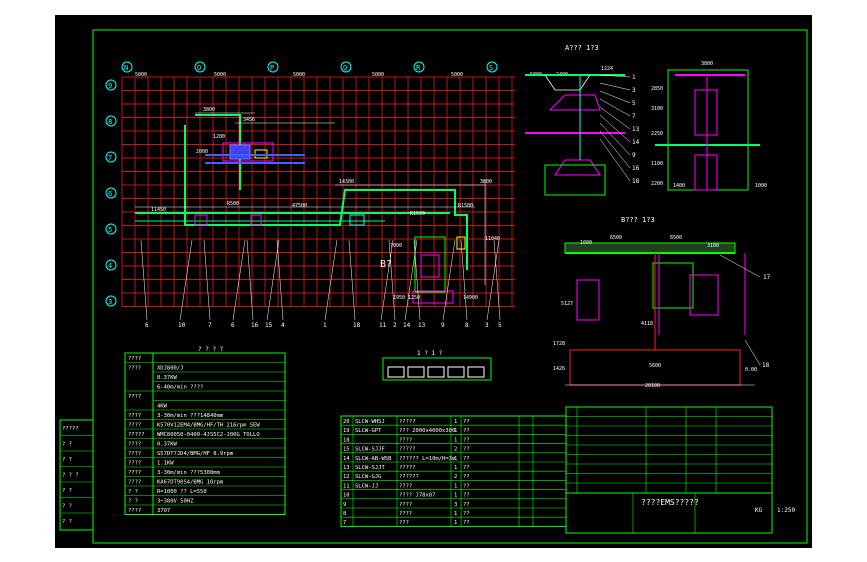  What do you see at coordinates (110, 230) in the screenshot?
I see `grid-row-label: 5` at bounding box center [110, 230].